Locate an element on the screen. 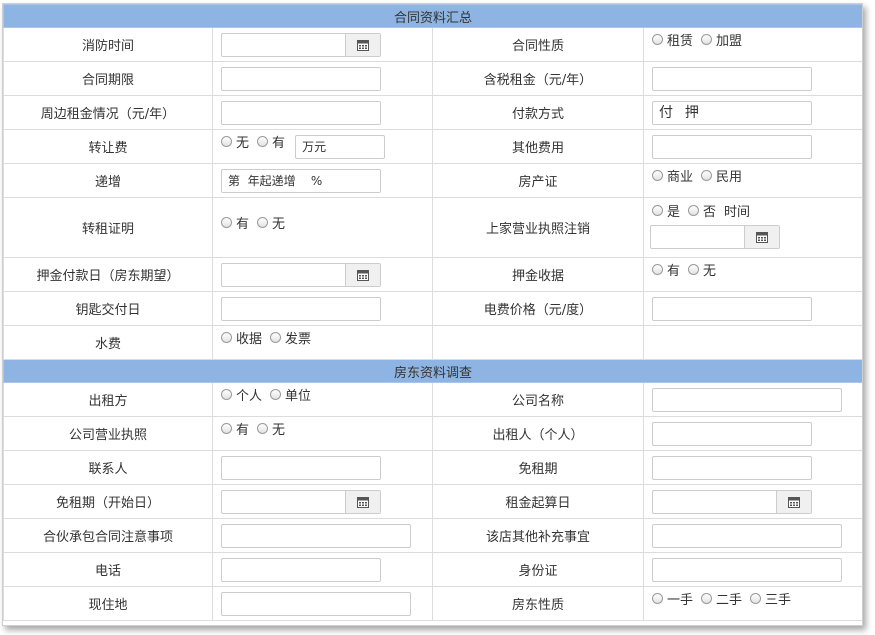 The image size is (875, 635). field-label: 联系人 is located at coordinates (108, 467).